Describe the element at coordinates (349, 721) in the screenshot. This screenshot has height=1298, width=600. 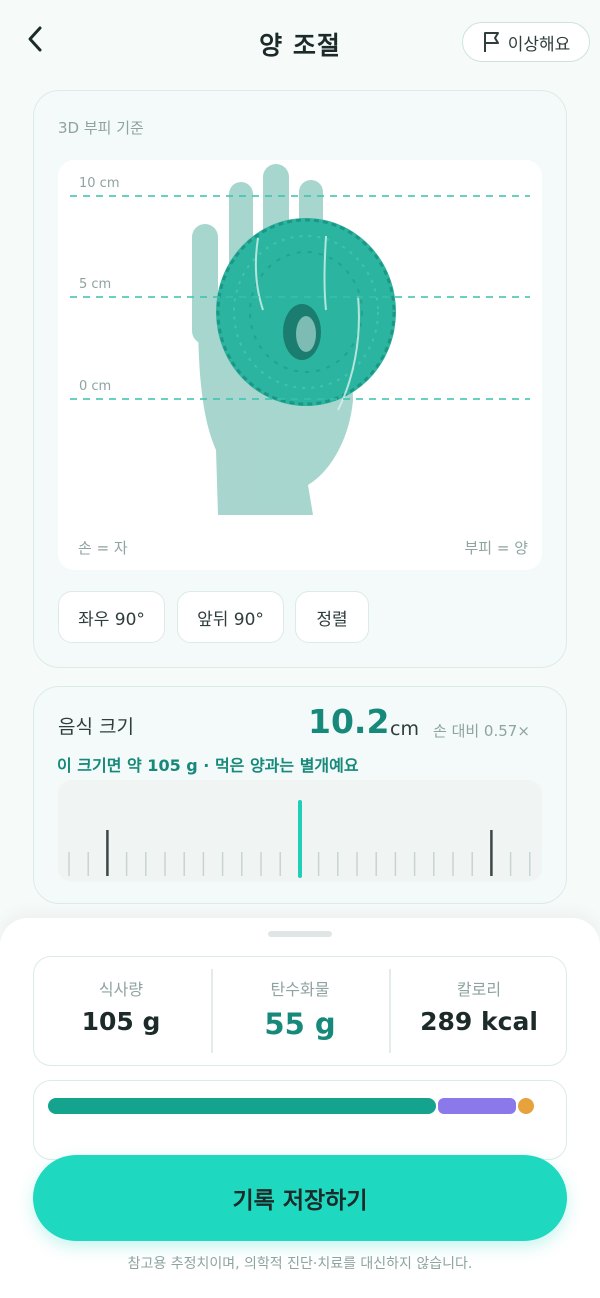
I see `food-size-value: 10.2` at that location.